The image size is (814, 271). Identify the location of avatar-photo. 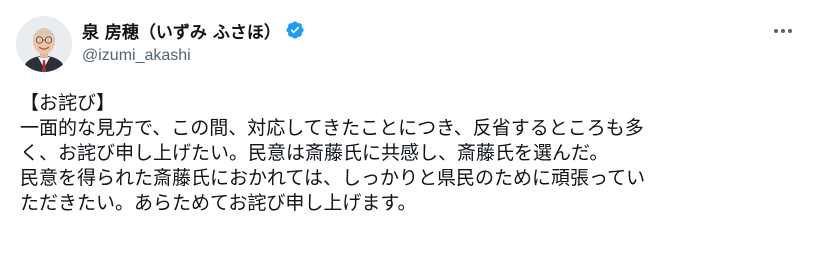
(44, 44).